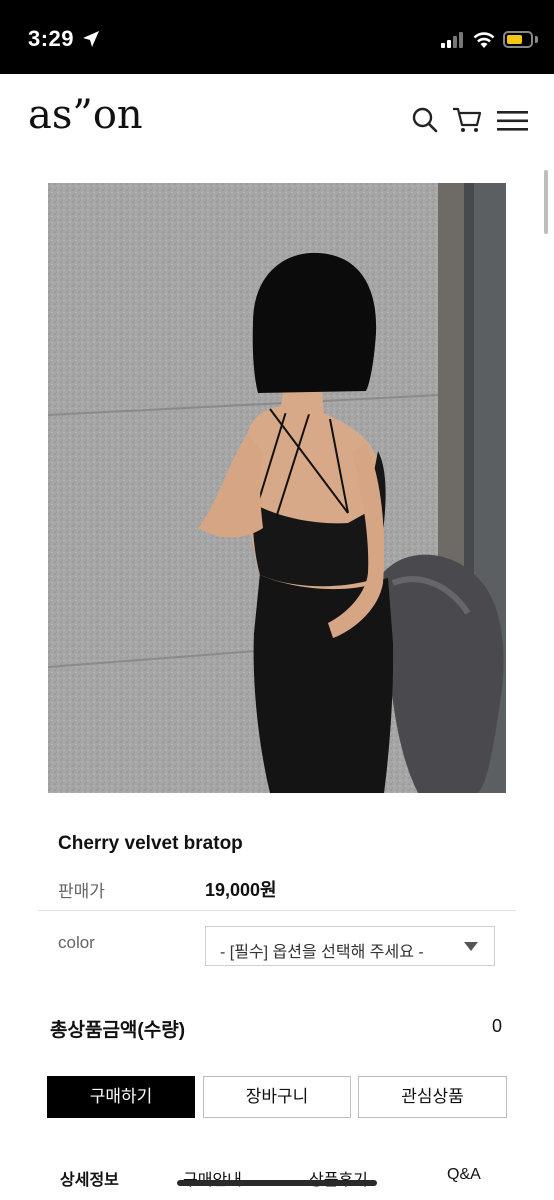  Describe the element at coordinates (51, 38) in the screenshot. I see `status-time: 3:29` at that location.